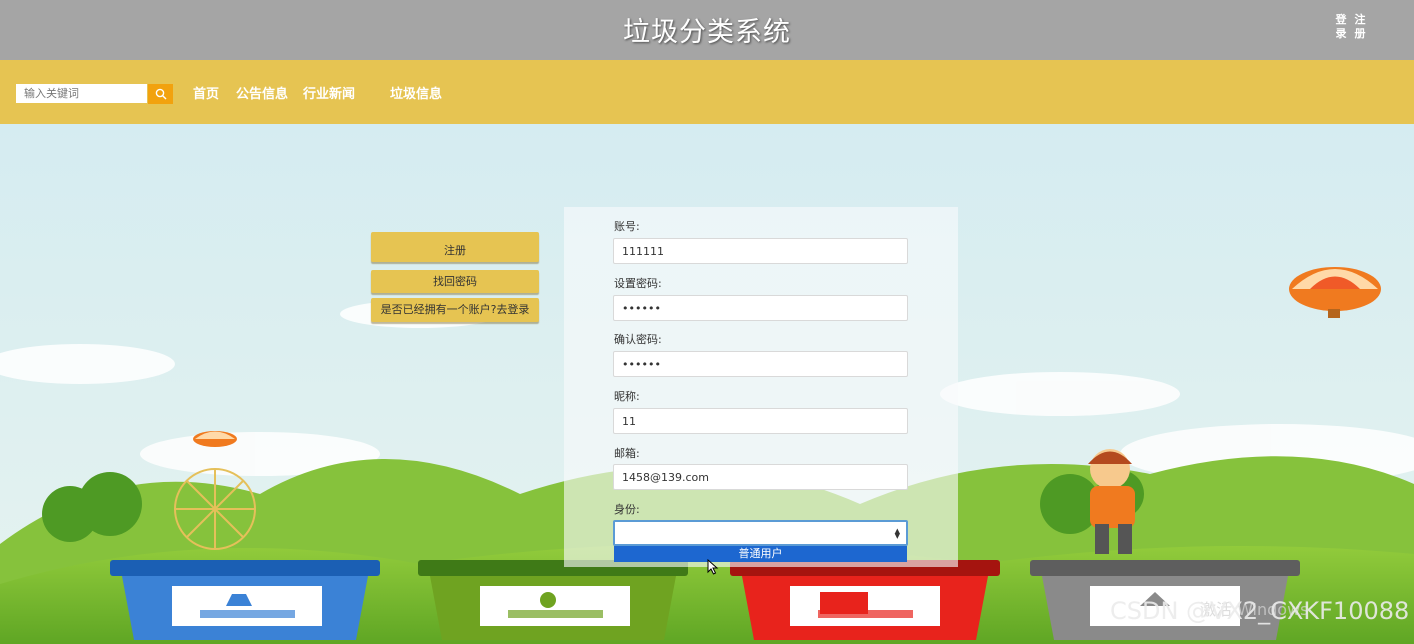 Image resolution: width=1414 pixels, height=644 pixels. What do you see at coordinates (1260, 611) in the screenshot?
I see `csdn-watermark: CSDN @VX2_CXKF10088` at bounding box center [1260, 611].